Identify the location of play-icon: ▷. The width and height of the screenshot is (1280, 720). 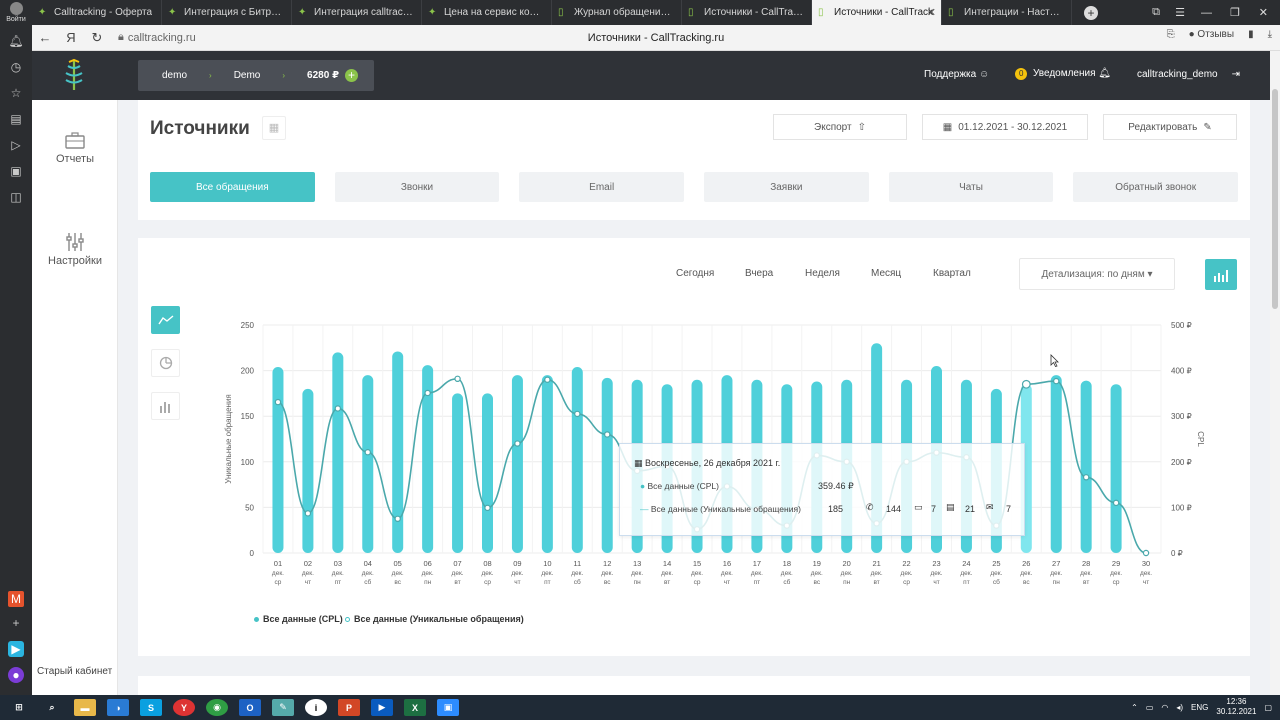
(16, 145).